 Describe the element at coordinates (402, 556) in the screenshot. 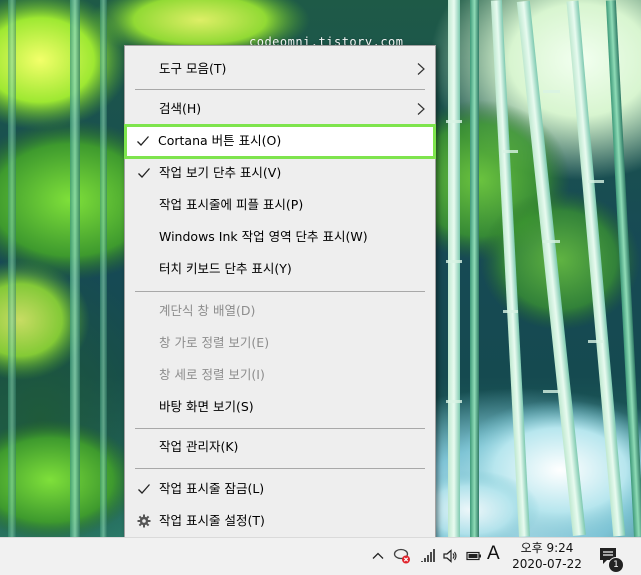

I see `network-error-icon` at that location.